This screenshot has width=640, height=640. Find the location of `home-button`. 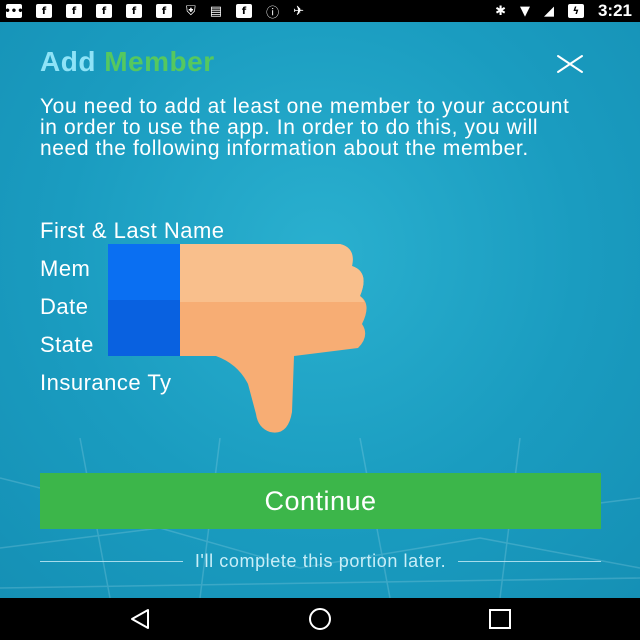

home-button is located at coordinates (320, 619).